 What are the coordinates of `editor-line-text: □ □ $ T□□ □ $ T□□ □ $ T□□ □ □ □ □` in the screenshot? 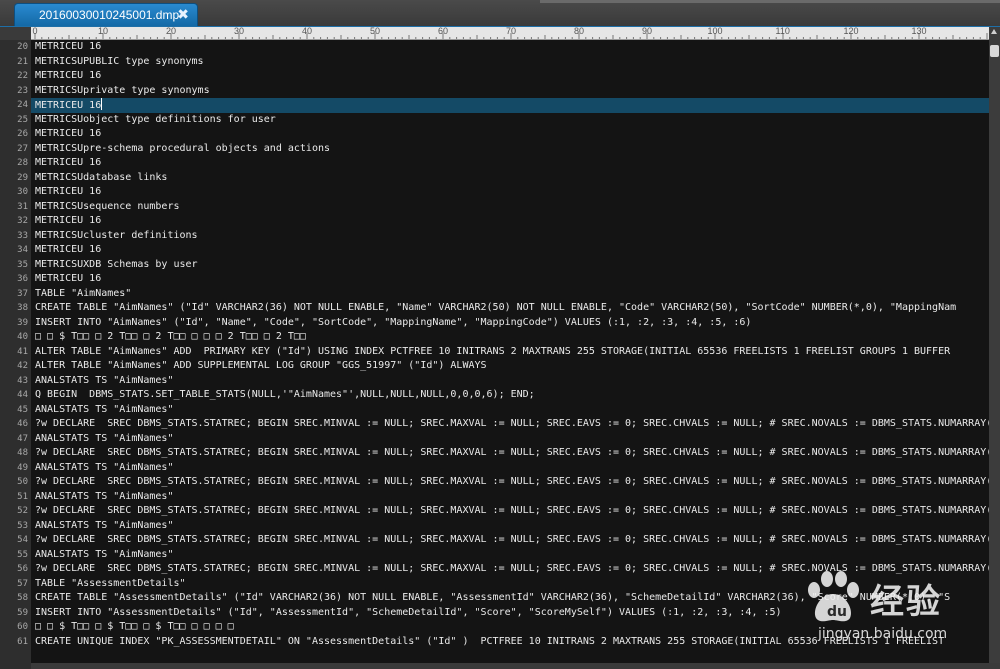 It's located at (134, 626).